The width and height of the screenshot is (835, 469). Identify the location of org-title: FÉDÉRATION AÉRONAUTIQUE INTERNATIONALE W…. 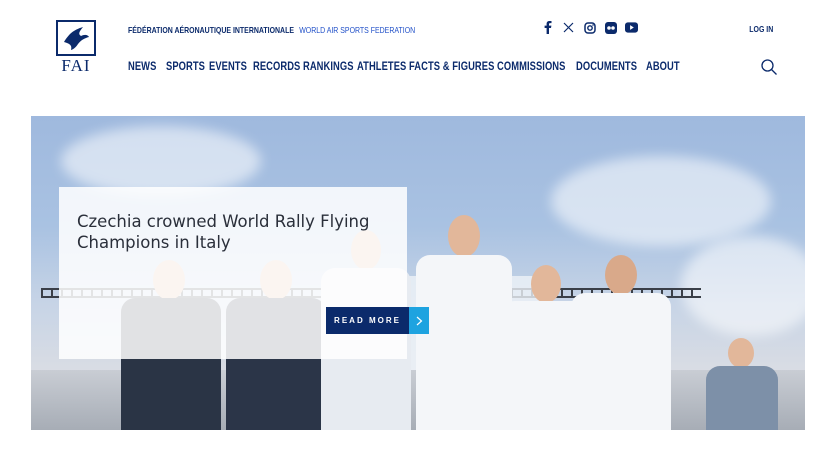
(271, 30).